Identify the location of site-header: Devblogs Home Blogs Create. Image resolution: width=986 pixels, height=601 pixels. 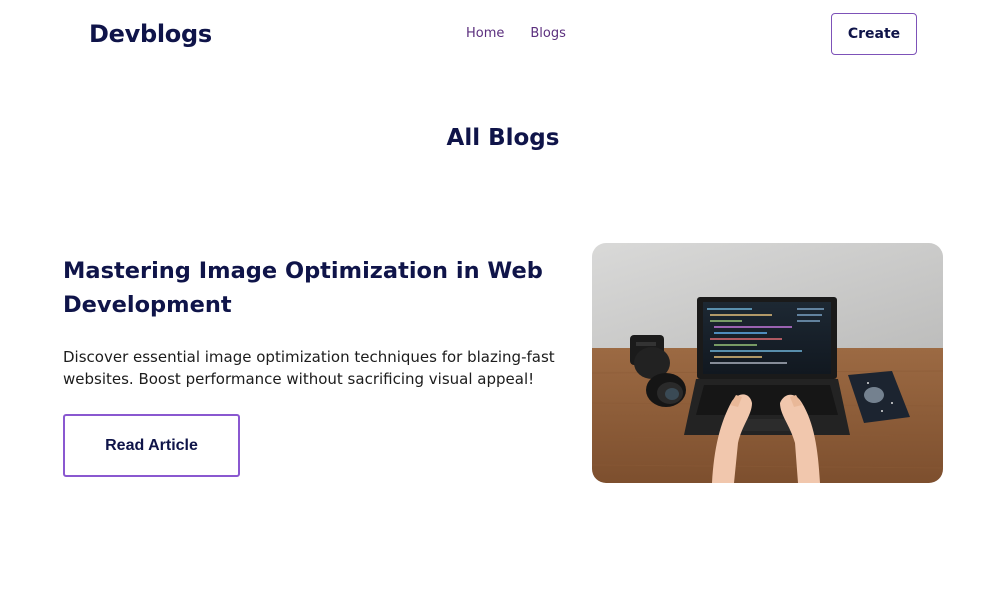
(493, 35).